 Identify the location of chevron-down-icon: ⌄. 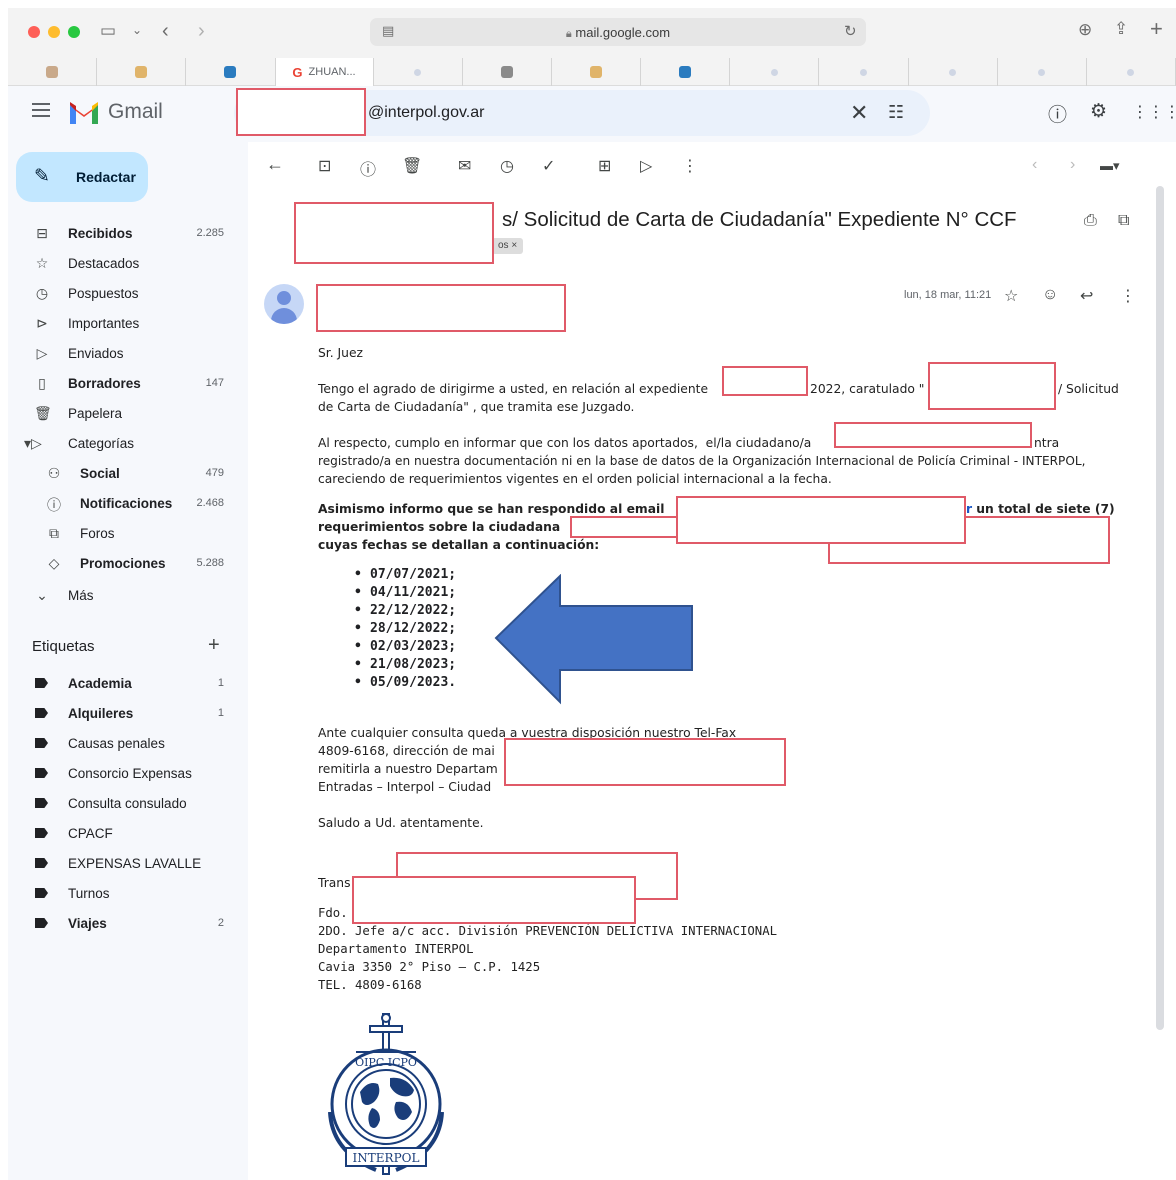
(137, 30).